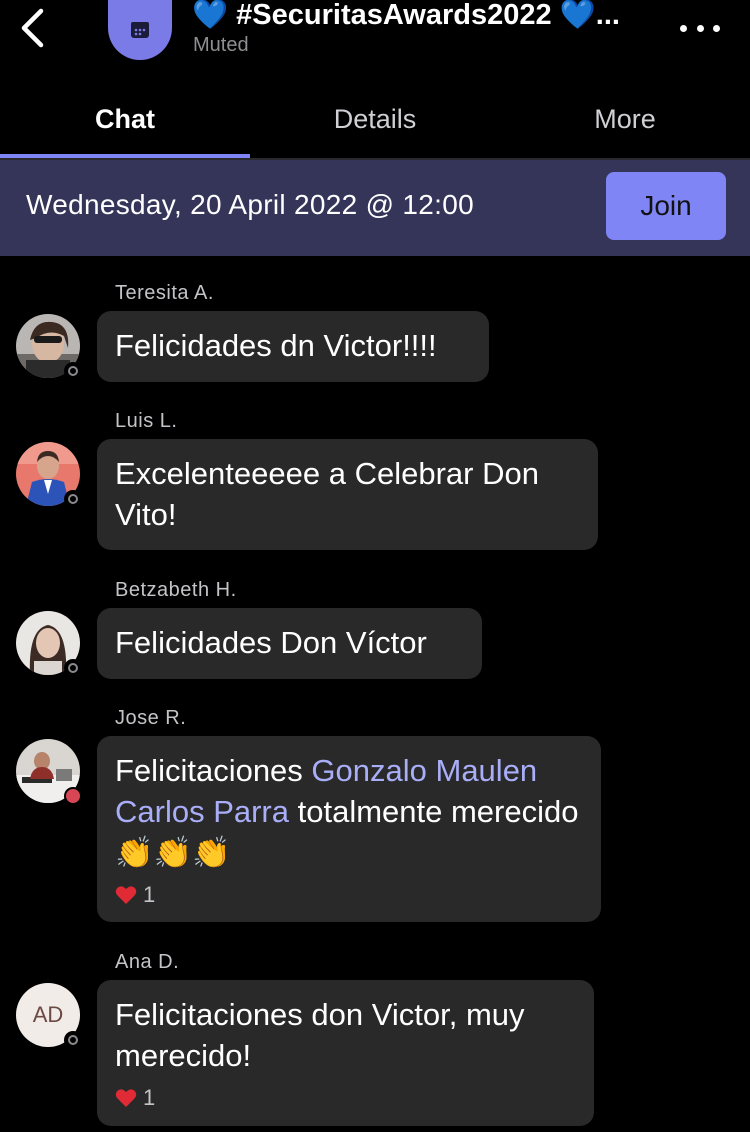  Describe the element at coordinates (221, 45) in the screenshot. I see `chat-subtitle: Muted` at that location.